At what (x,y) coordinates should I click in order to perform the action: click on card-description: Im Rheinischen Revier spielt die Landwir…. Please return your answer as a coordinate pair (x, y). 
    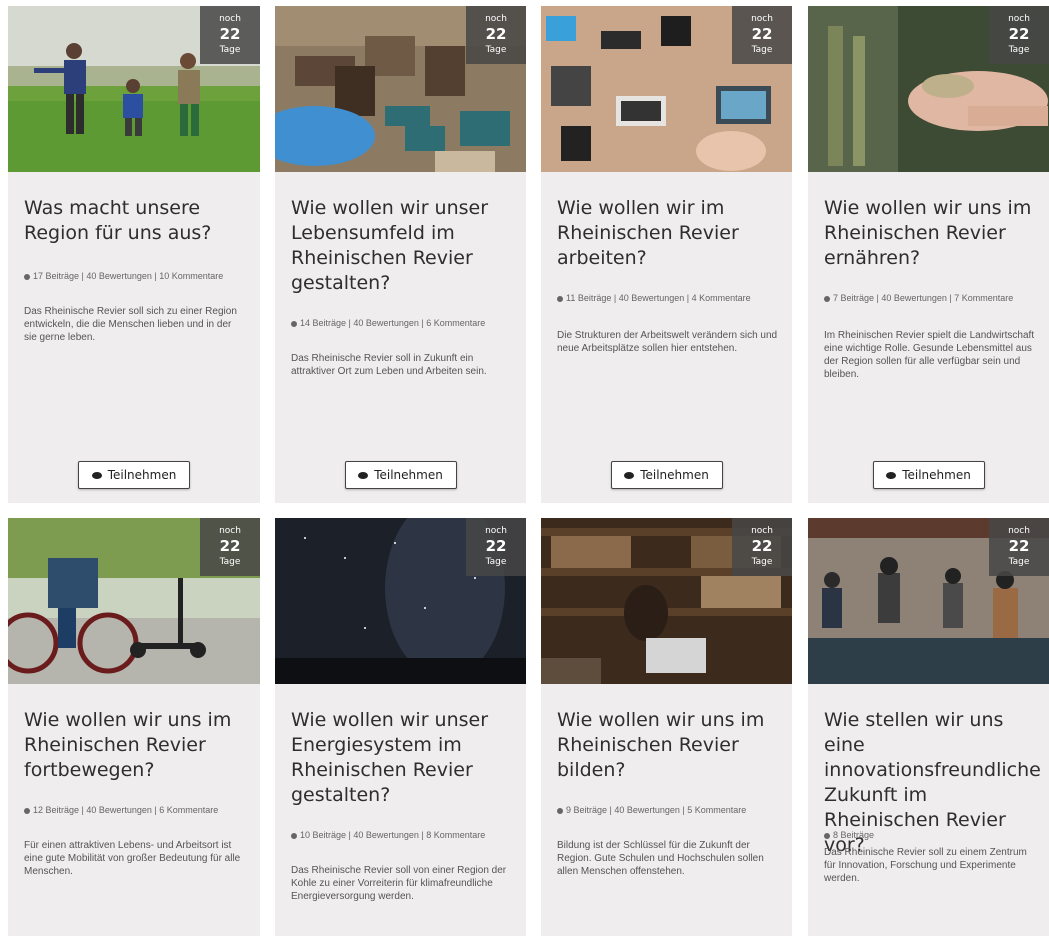
    Looking at the image, I should click on (929, 355).